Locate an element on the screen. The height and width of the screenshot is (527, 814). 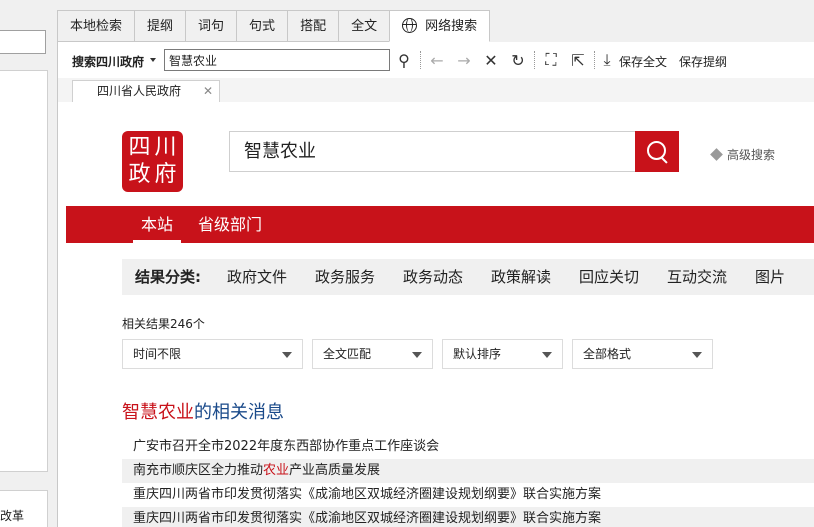
category-interaction: 互动交流 is located at coordinates (697, 277).